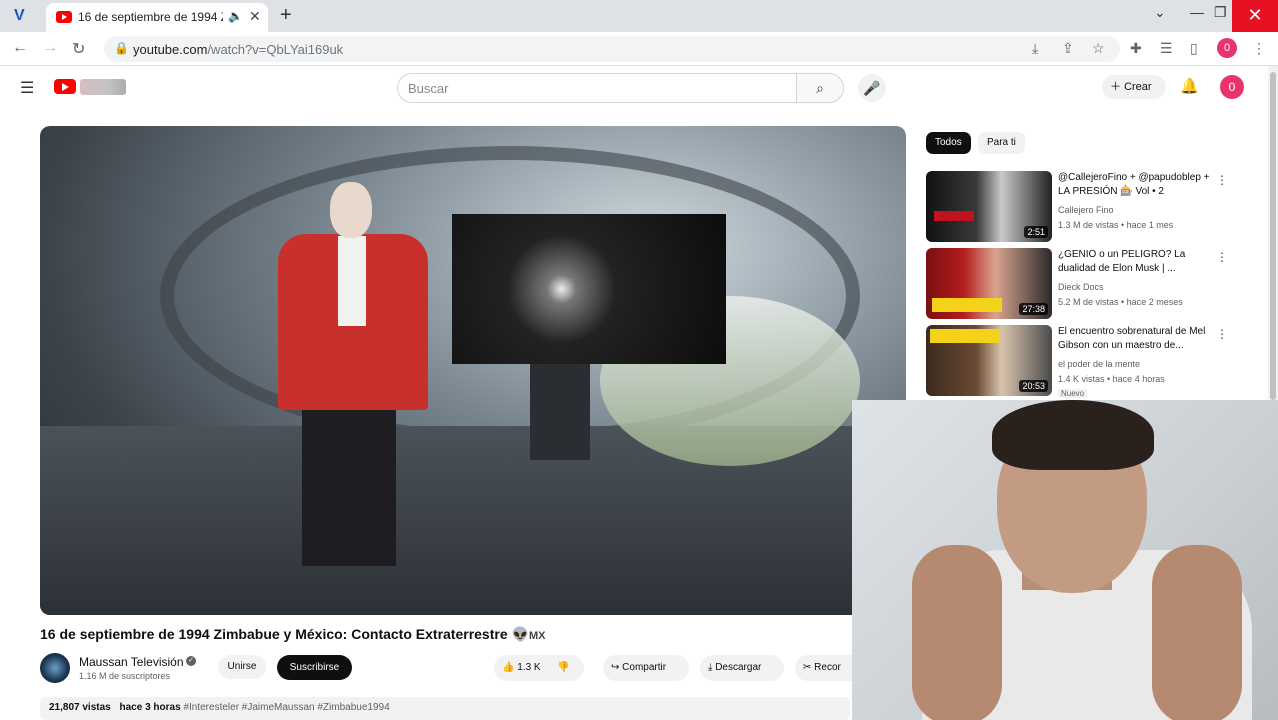 This screenshot has width=1278, height=720. I want to click on back-icon: ←, so click(20, 48).